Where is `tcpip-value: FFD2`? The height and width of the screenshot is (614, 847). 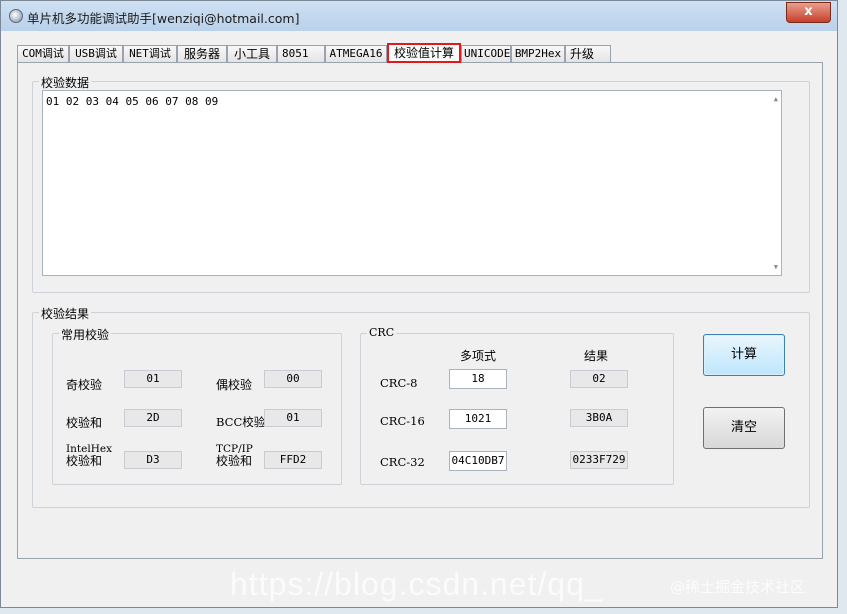 tcpip-value: FFD2 is located at coordinates (293, 460).